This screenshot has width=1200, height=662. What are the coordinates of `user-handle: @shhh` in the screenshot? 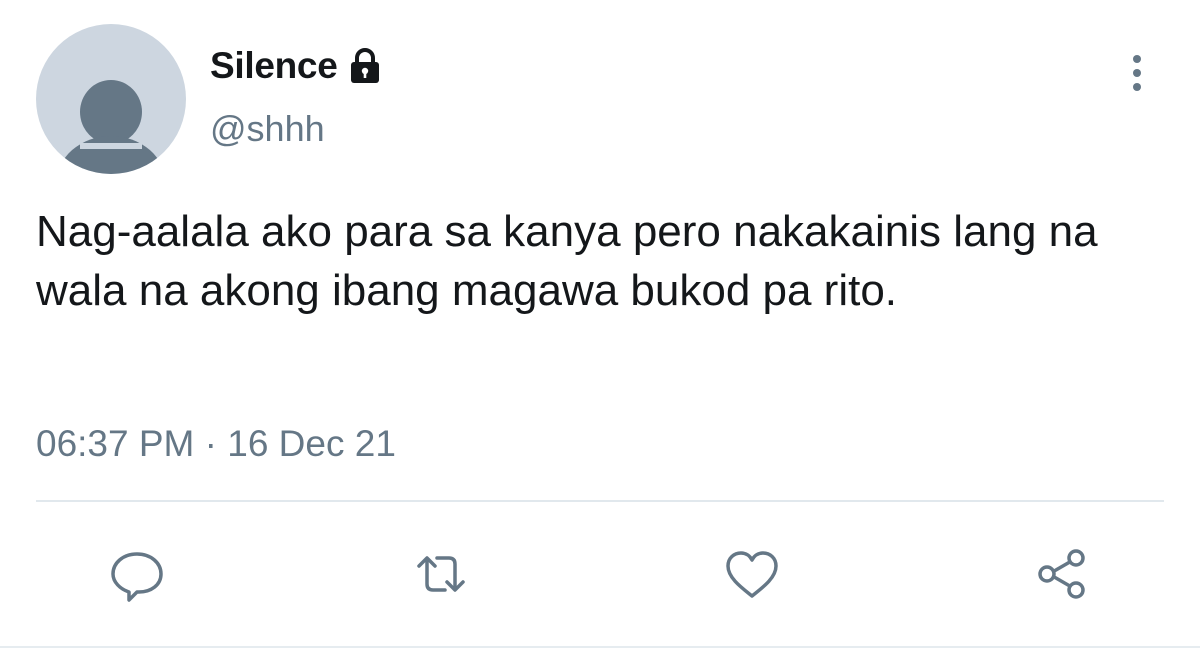 It's located at (267, 129).